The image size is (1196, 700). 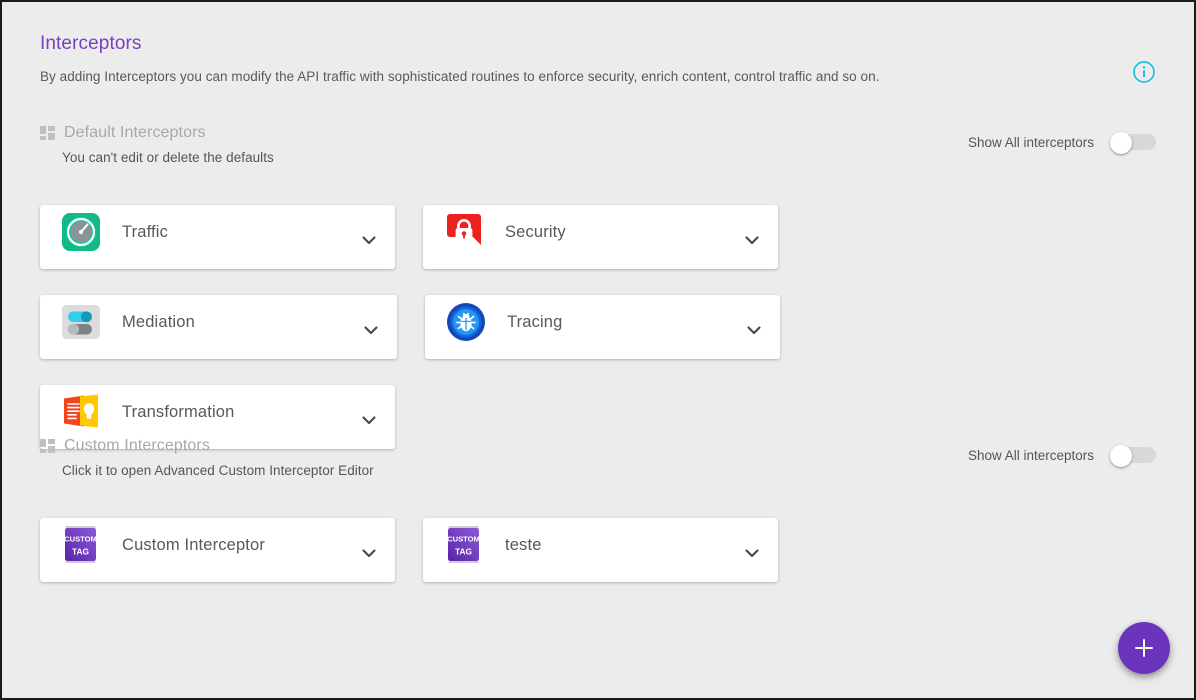 I want to click on document-bulb-icon, so click(x=81, y=412).